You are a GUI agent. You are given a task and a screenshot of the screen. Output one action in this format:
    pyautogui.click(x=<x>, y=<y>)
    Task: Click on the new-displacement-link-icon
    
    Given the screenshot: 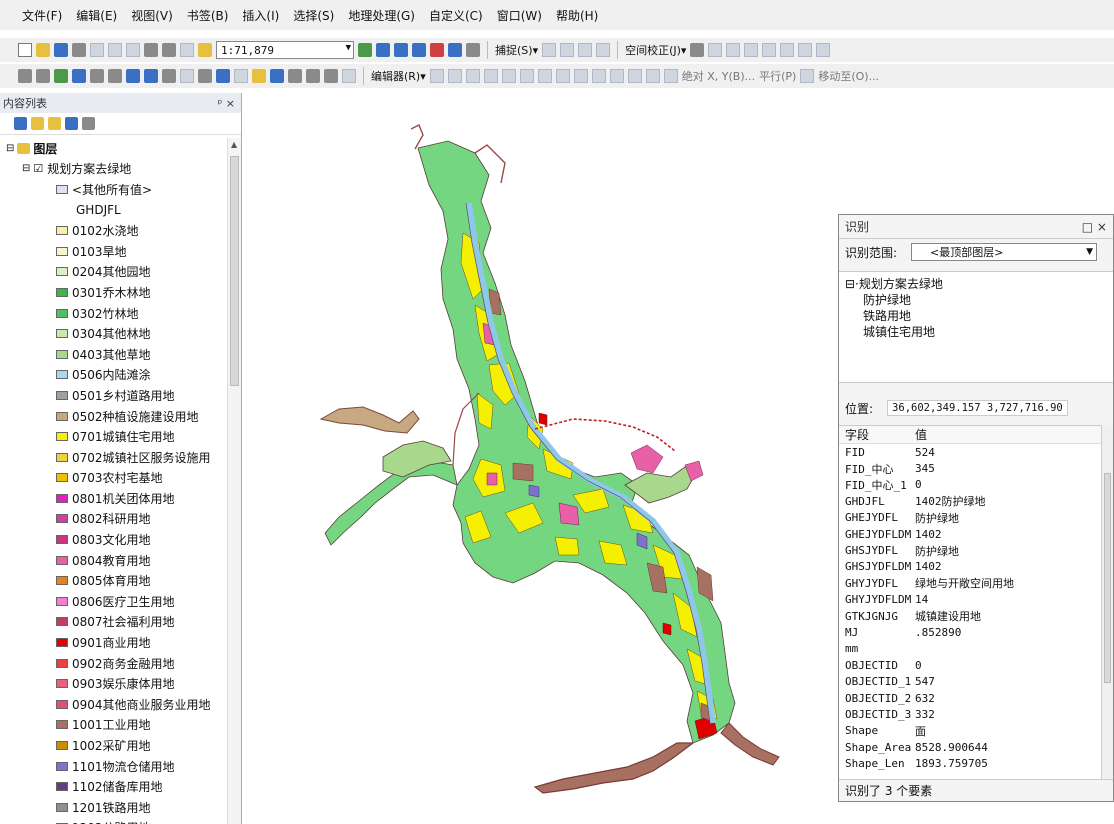 What is the action you would take?
    pyautogui.click(x=715, y=50)
    